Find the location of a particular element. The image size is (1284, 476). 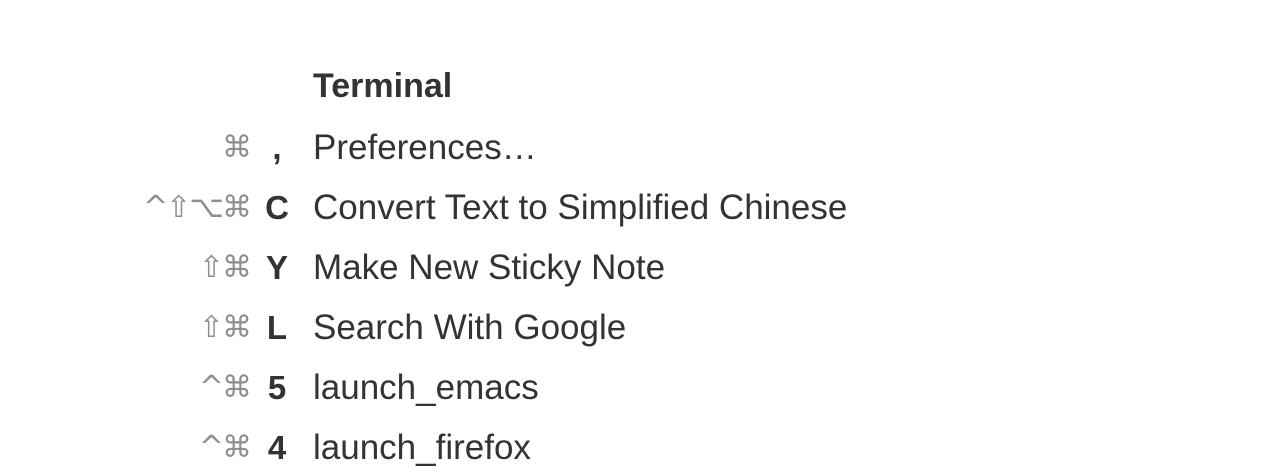

shortcut-label: Make New Sticky Note is located at coordinates (489, 267).